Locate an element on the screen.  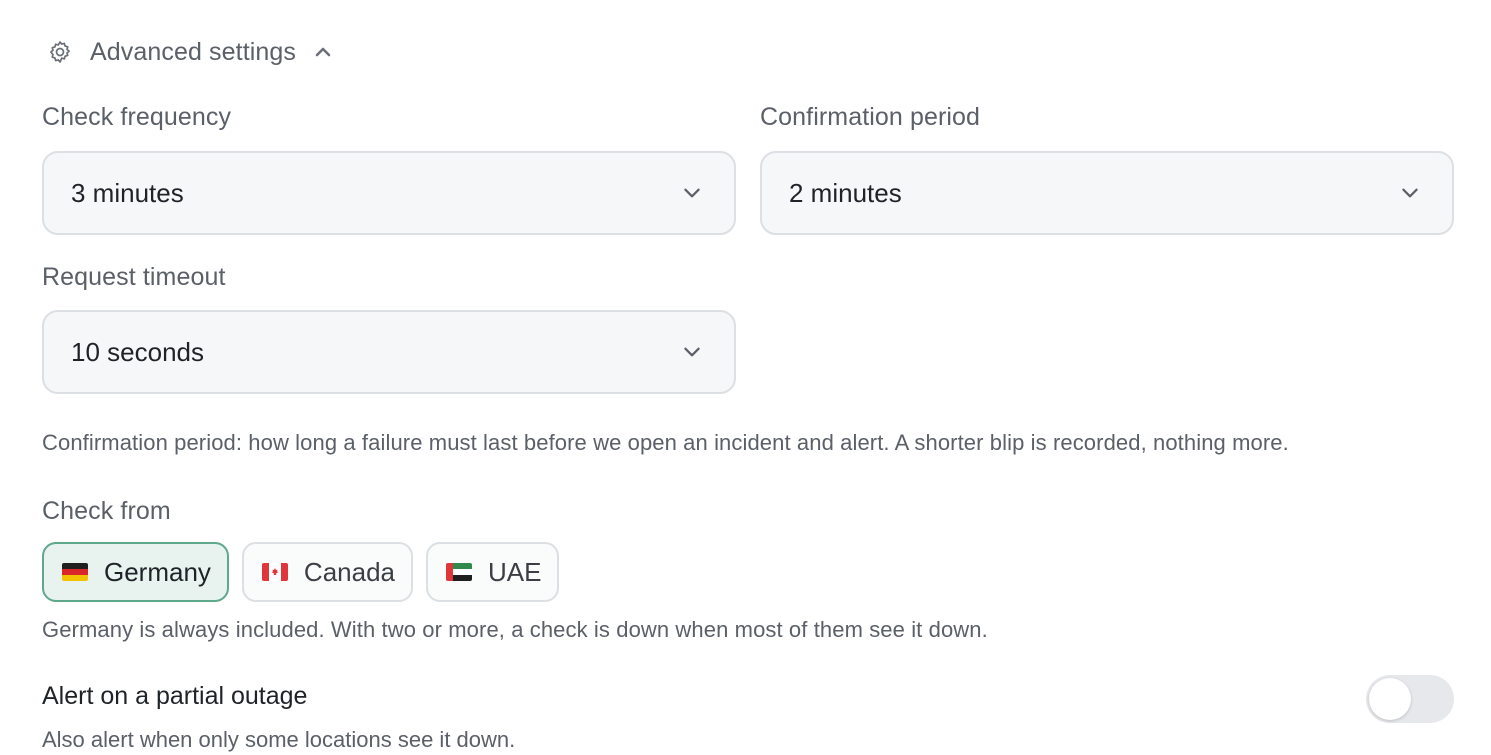
advanced-settings-title: Advanced settings is located at coordinates (193, 51).